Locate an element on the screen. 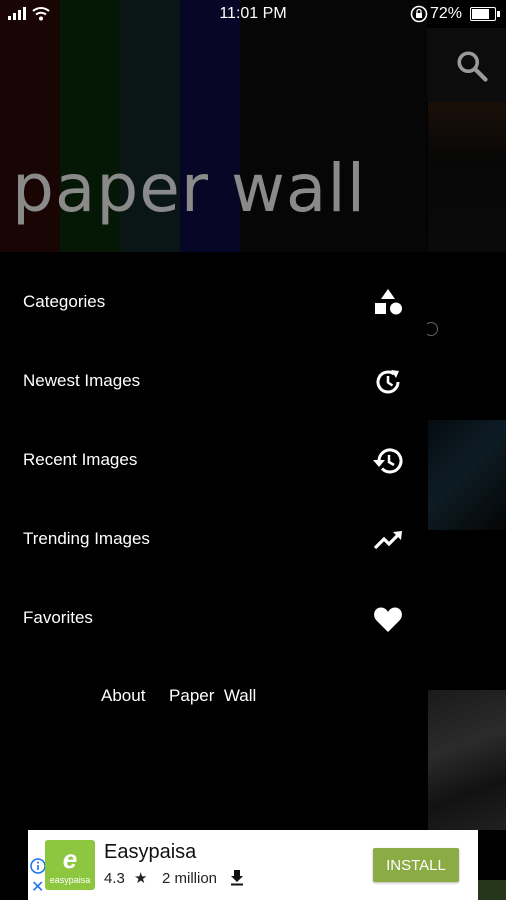  menu-item-label: Favorites is located at coordinates (58, 617).